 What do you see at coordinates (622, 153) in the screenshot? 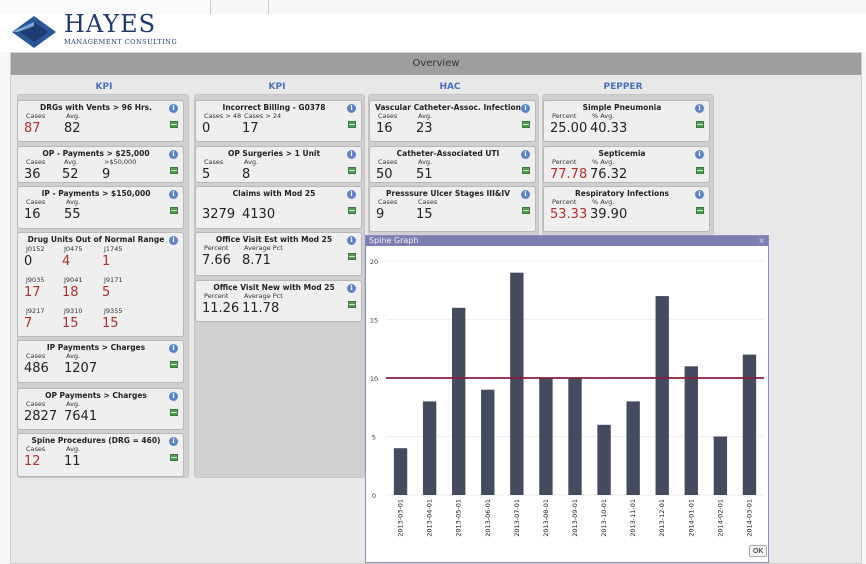
I see `card-title: Septicemia` at bounding box center [622, 153].